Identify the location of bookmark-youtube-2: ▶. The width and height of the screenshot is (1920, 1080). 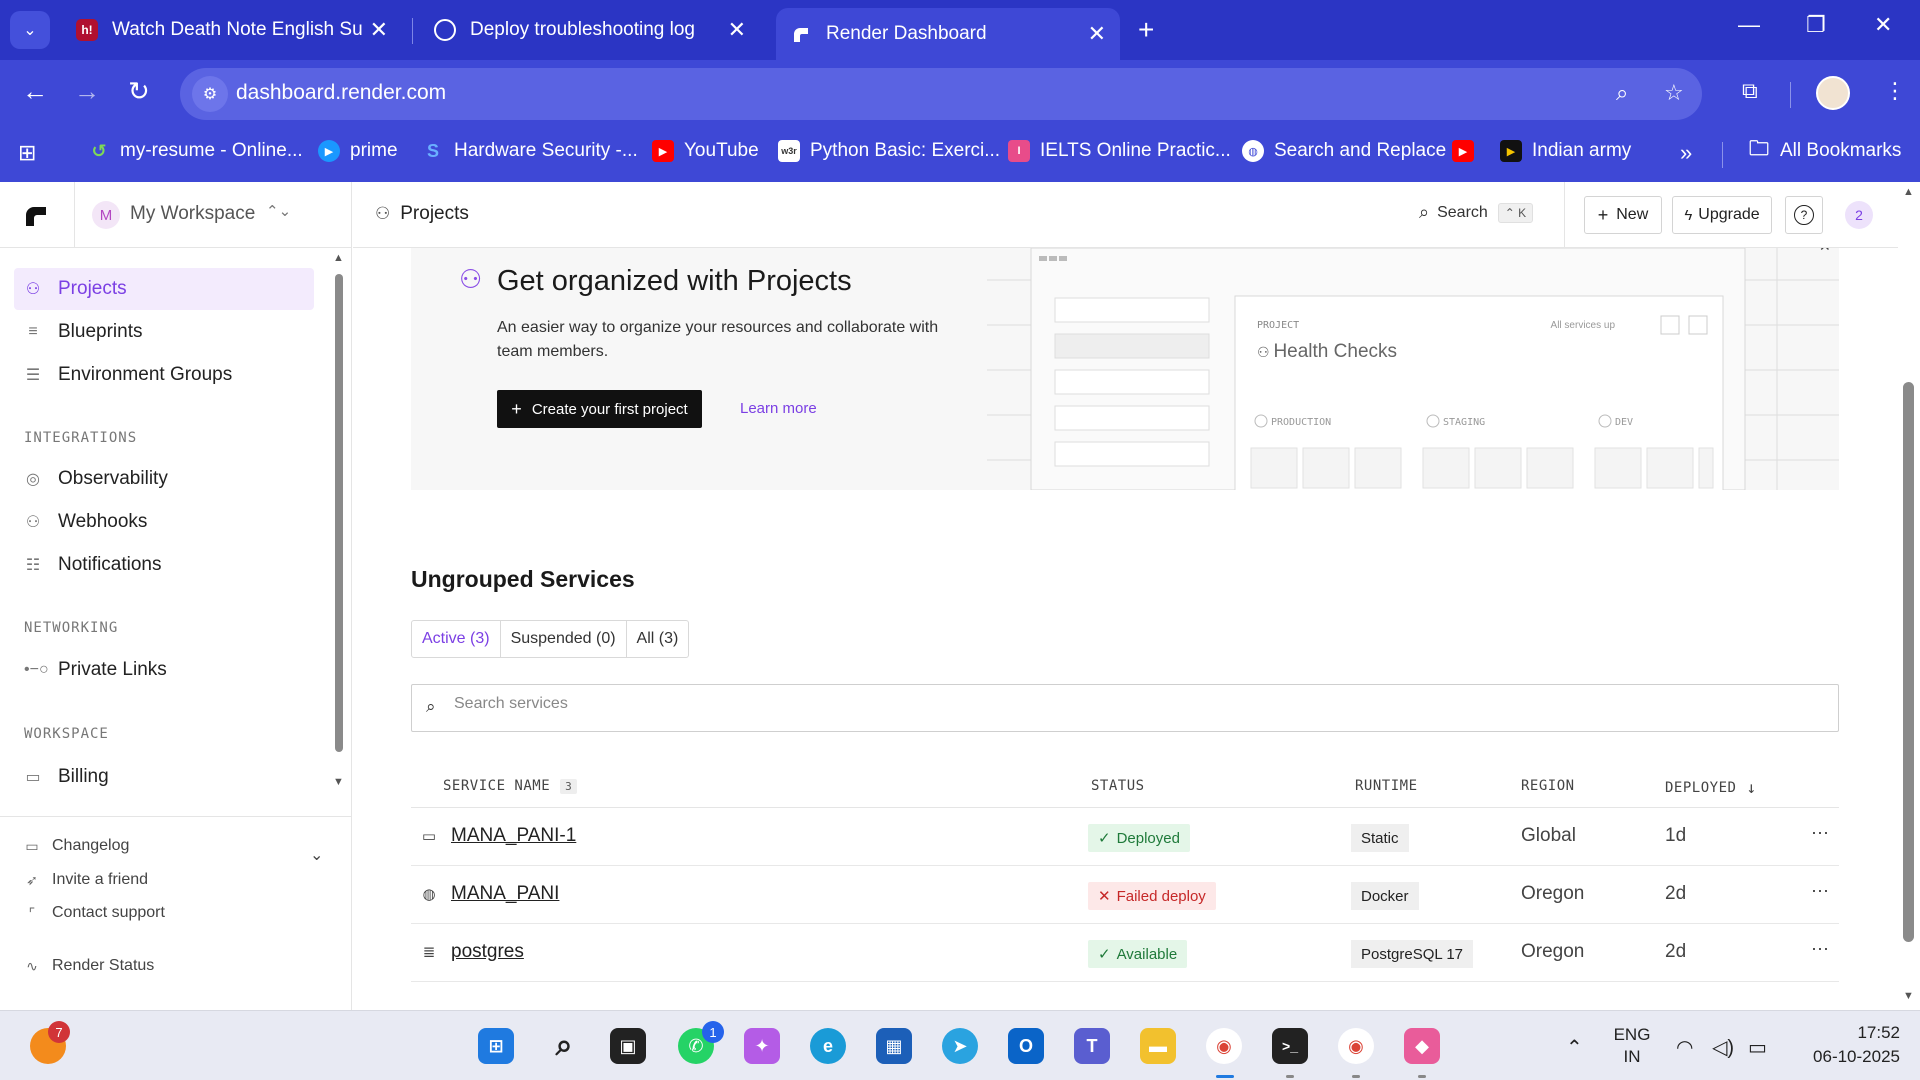
(1468, 151).